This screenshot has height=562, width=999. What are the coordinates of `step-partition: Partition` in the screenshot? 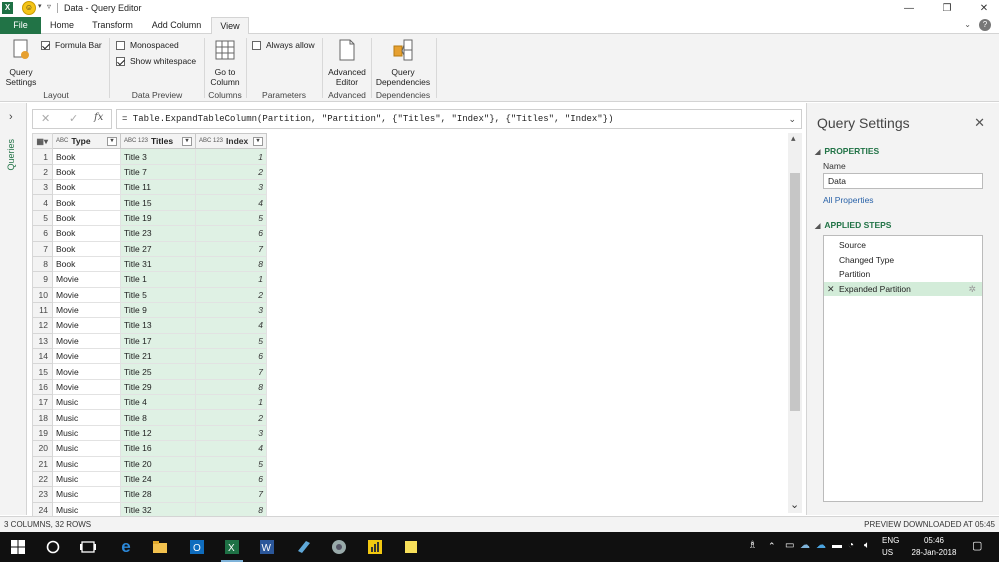 It's located at (903, 274).